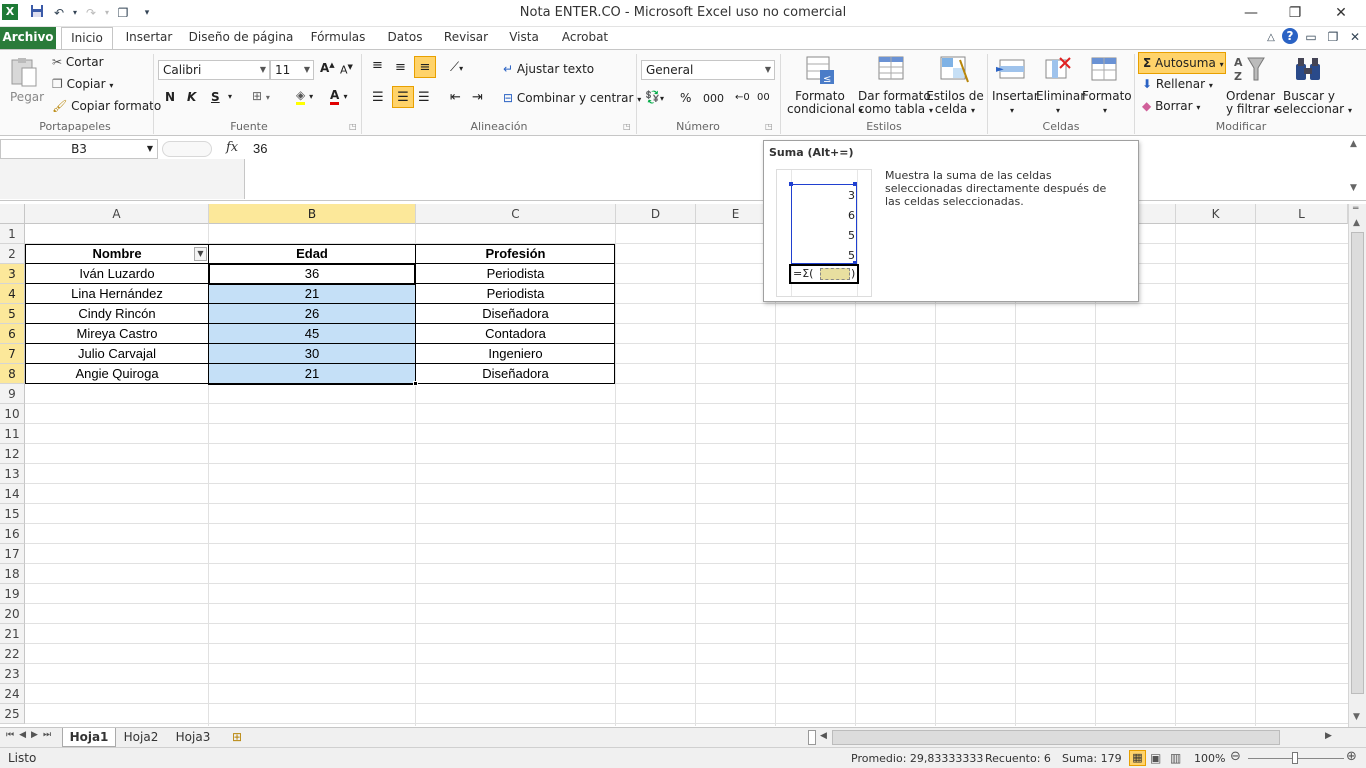 This screenshot has height=768, width=1366. I want to click on number-format-combo: General ▼, so click(708, 70).